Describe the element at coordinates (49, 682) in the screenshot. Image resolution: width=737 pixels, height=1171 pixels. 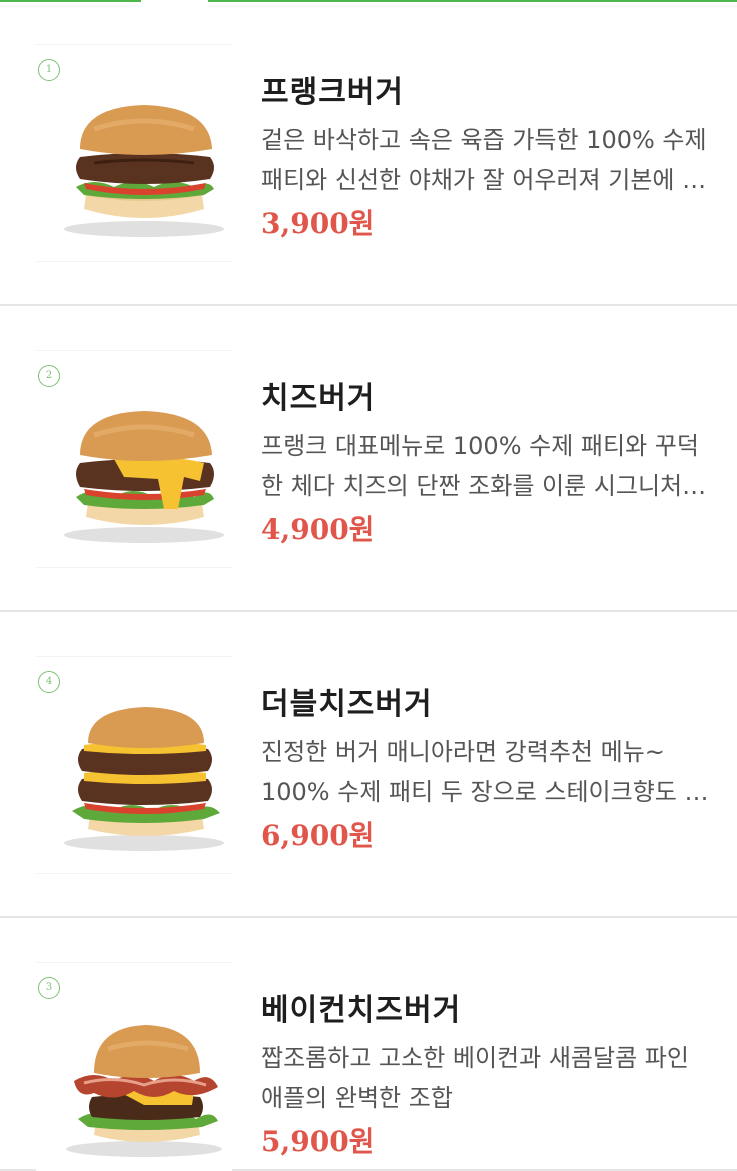
I see `rank-badge: 4` at that location.